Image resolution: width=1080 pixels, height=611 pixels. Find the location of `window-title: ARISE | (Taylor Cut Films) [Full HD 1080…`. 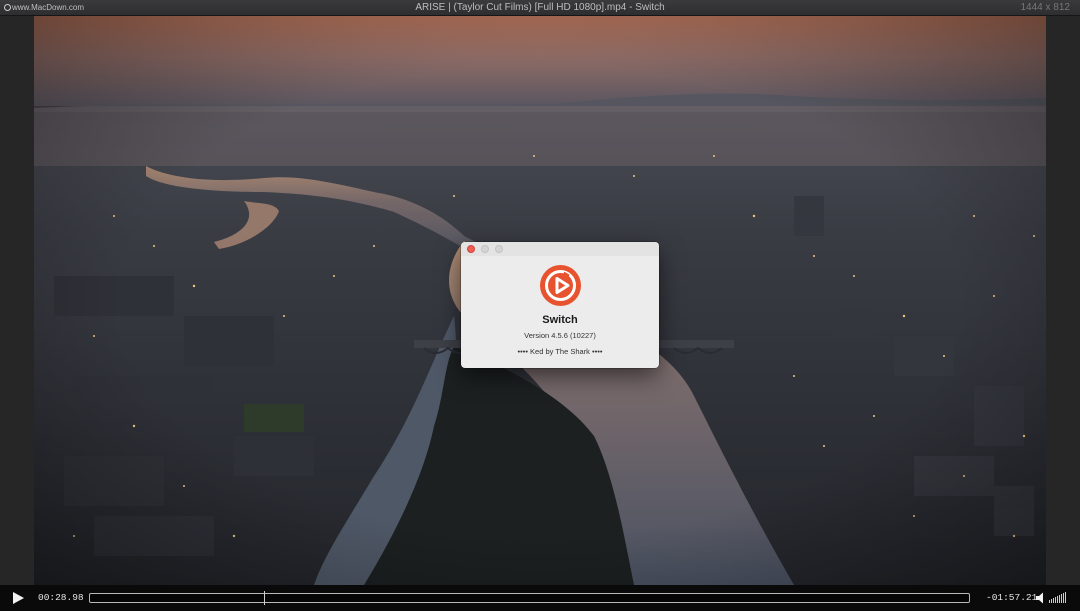

window-title: ARISE | (Taylor Cut Films) [Full HD 1080… is located at coordinates (540, 7).